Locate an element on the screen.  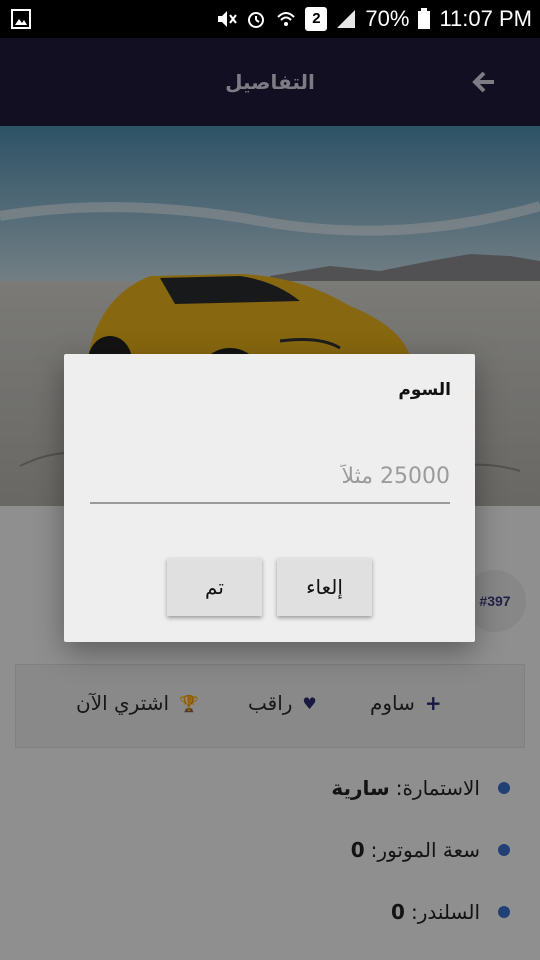
sim-slot-badge: 2 is located at coordinates (316, 19).